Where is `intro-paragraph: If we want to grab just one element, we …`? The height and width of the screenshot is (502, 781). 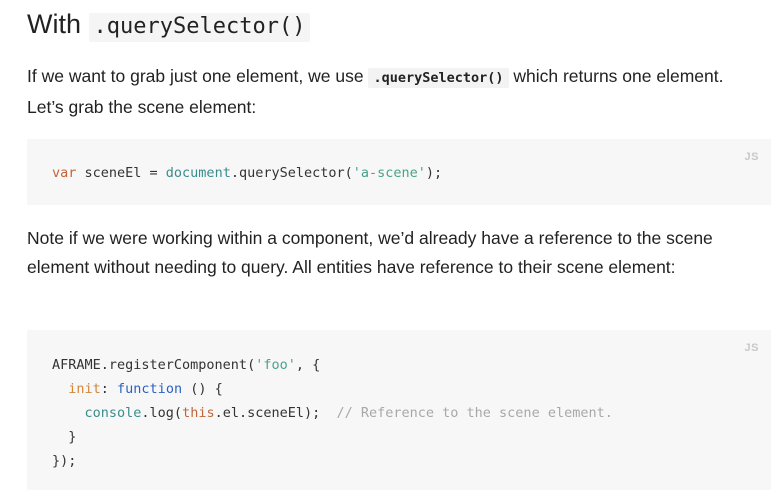
intro-paragraph: If we want to grab just one element, we … is located at coordinates (392, 92).